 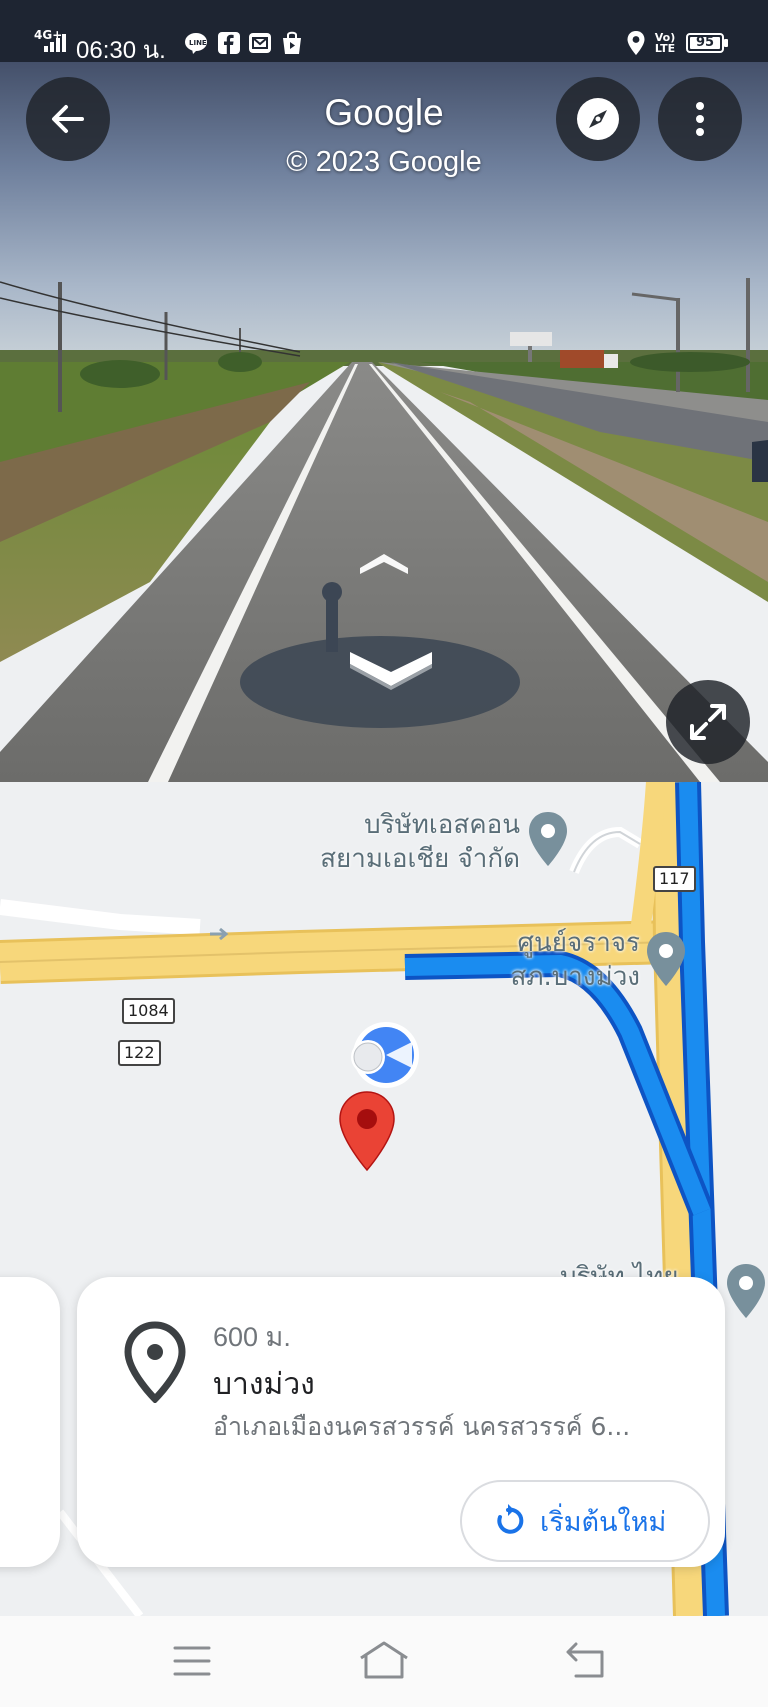 What do you see at coordinates (384, 563) in the screenshot?
I see `move-forward-arrow` at bounding box center [384, 563].